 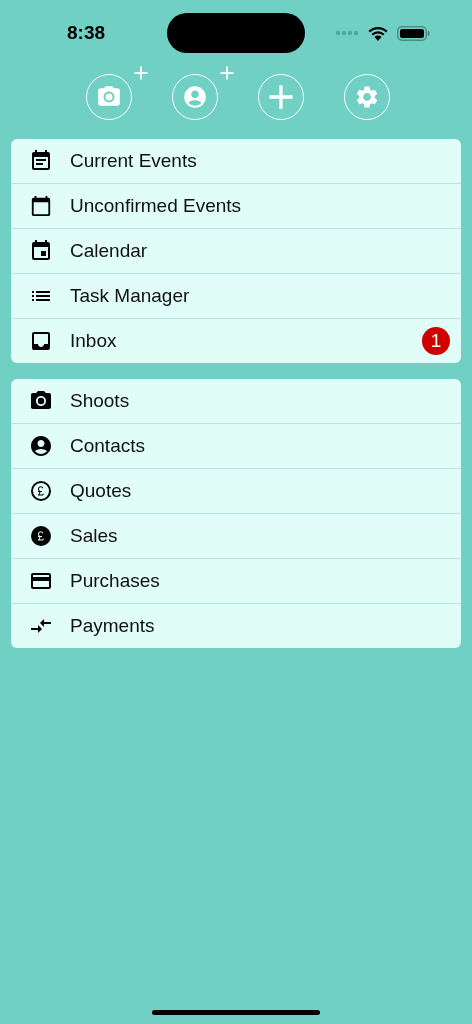 What do you see at coordinates (41, 341) in the screenshot?
I see `inbox-icon` at bounding box center [41, 341].